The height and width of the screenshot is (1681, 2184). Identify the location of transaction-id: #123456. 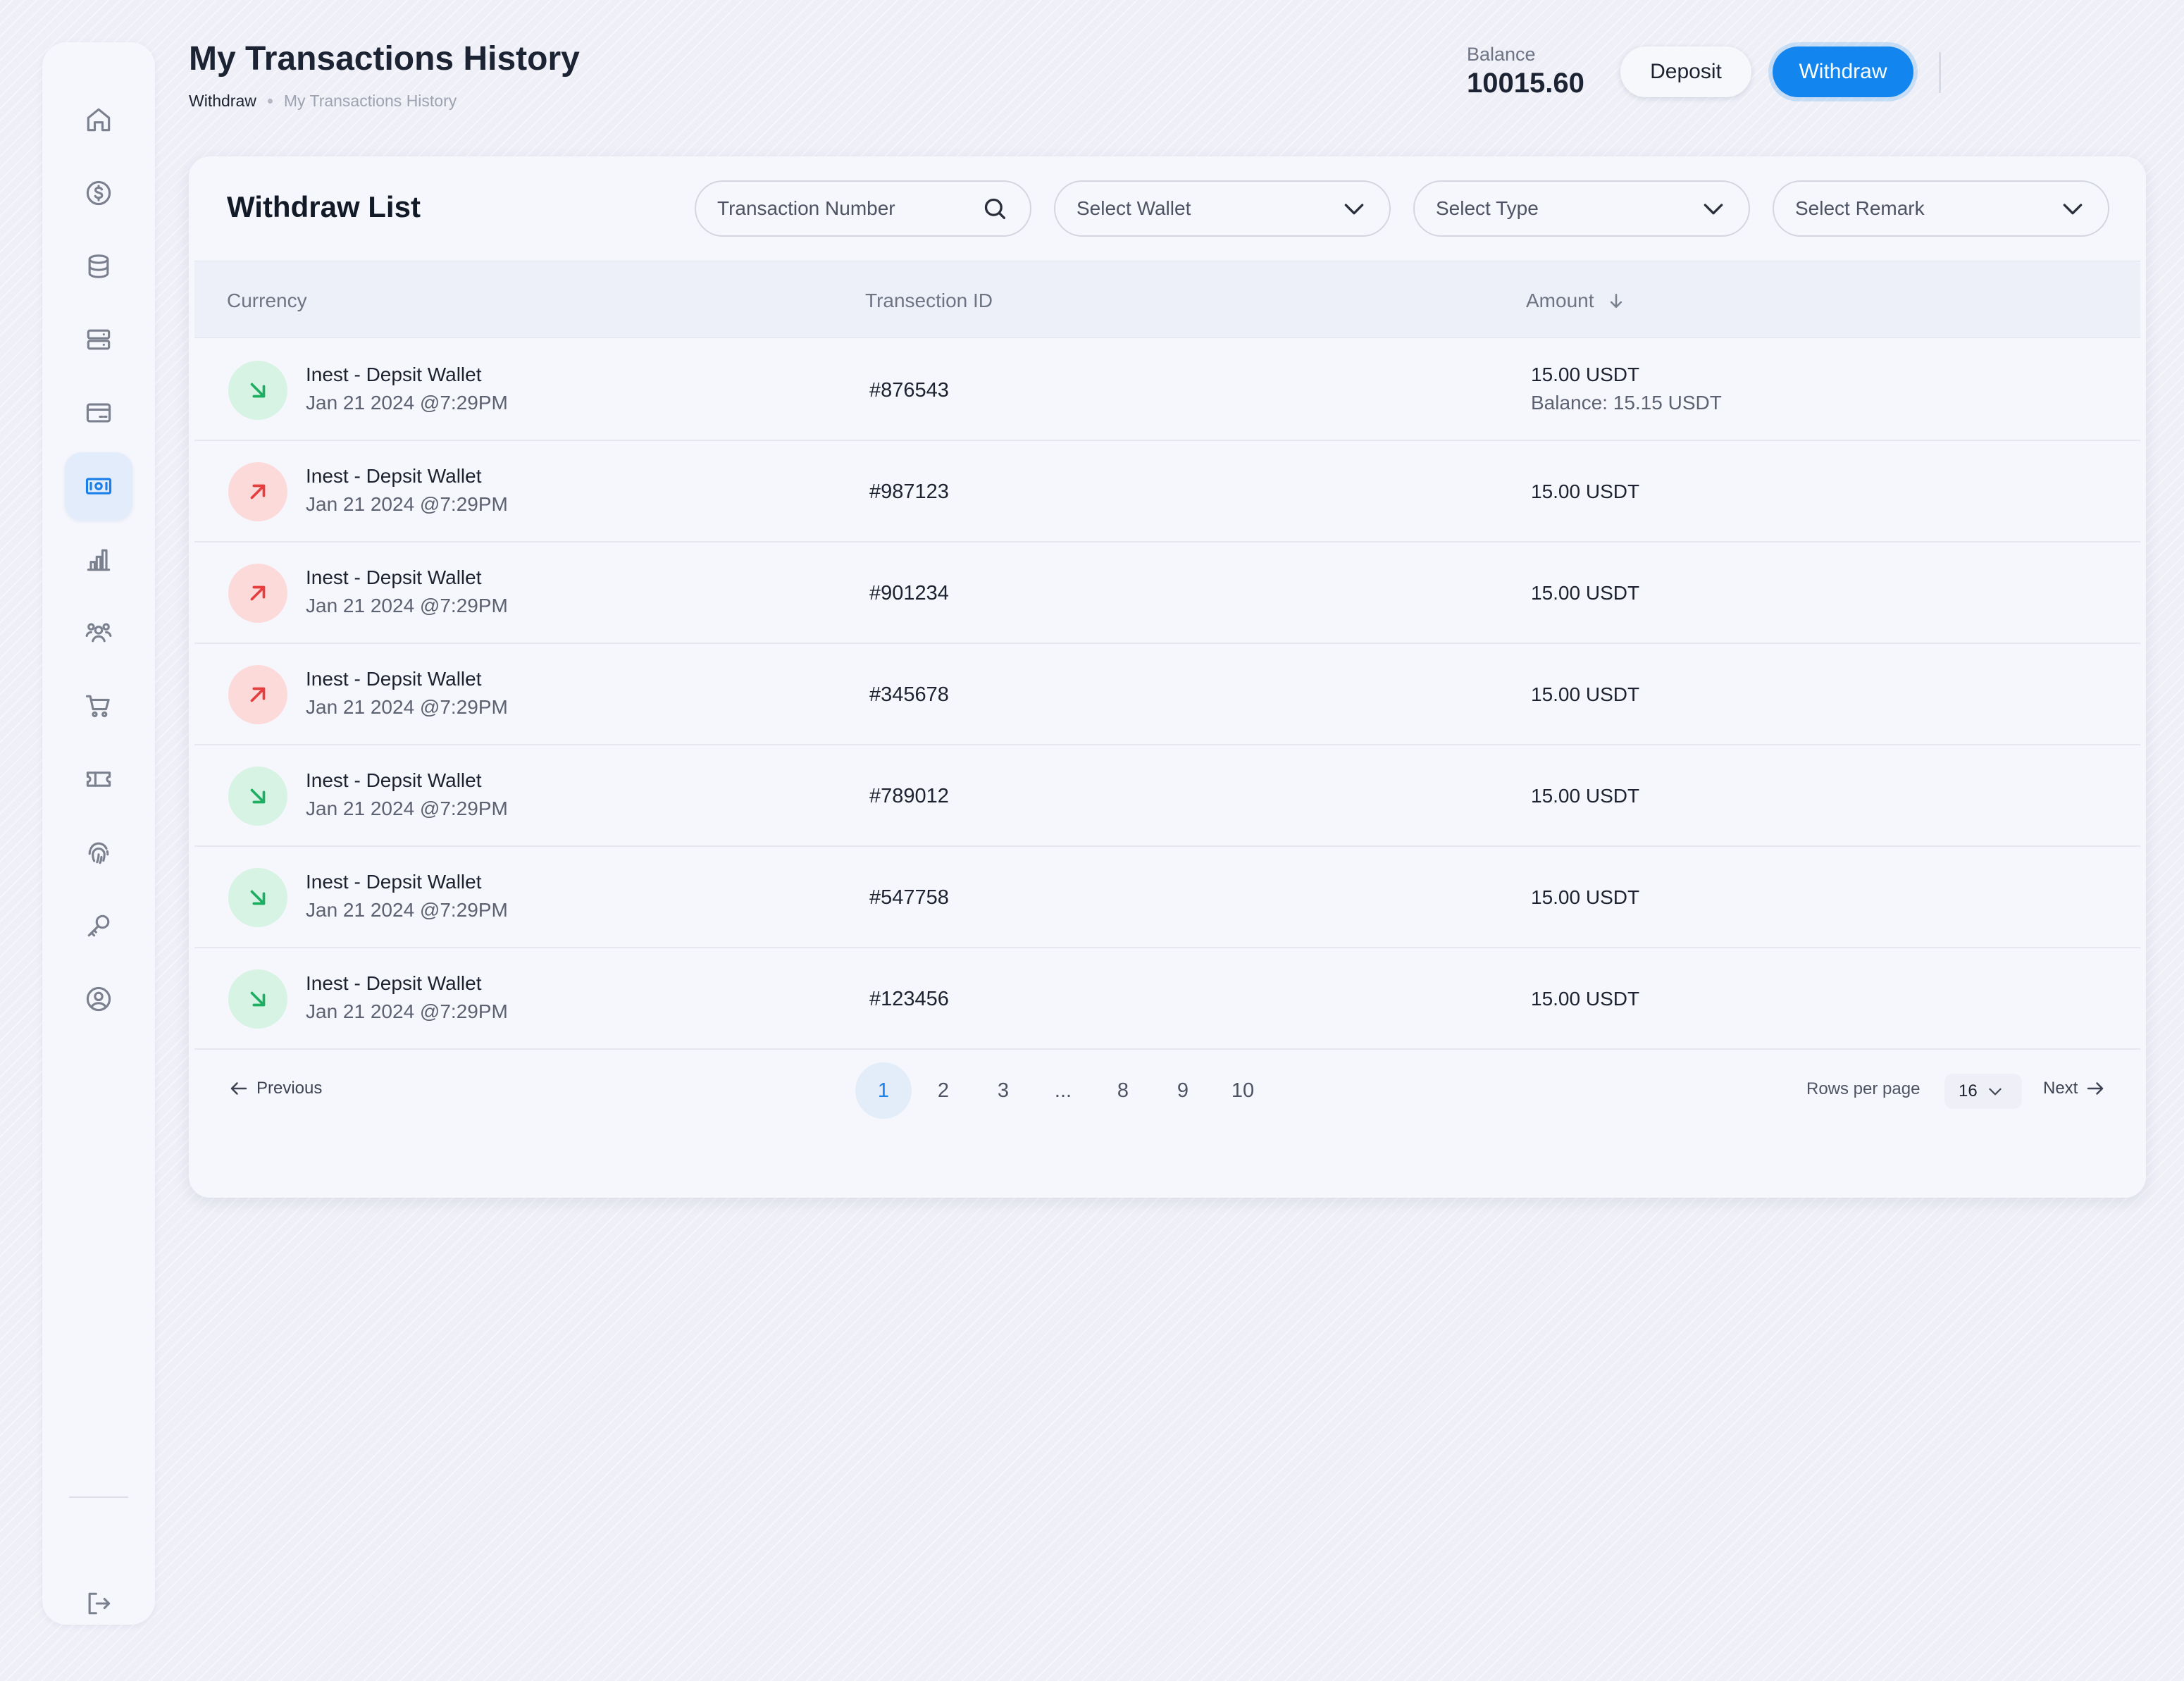
(909, 999).